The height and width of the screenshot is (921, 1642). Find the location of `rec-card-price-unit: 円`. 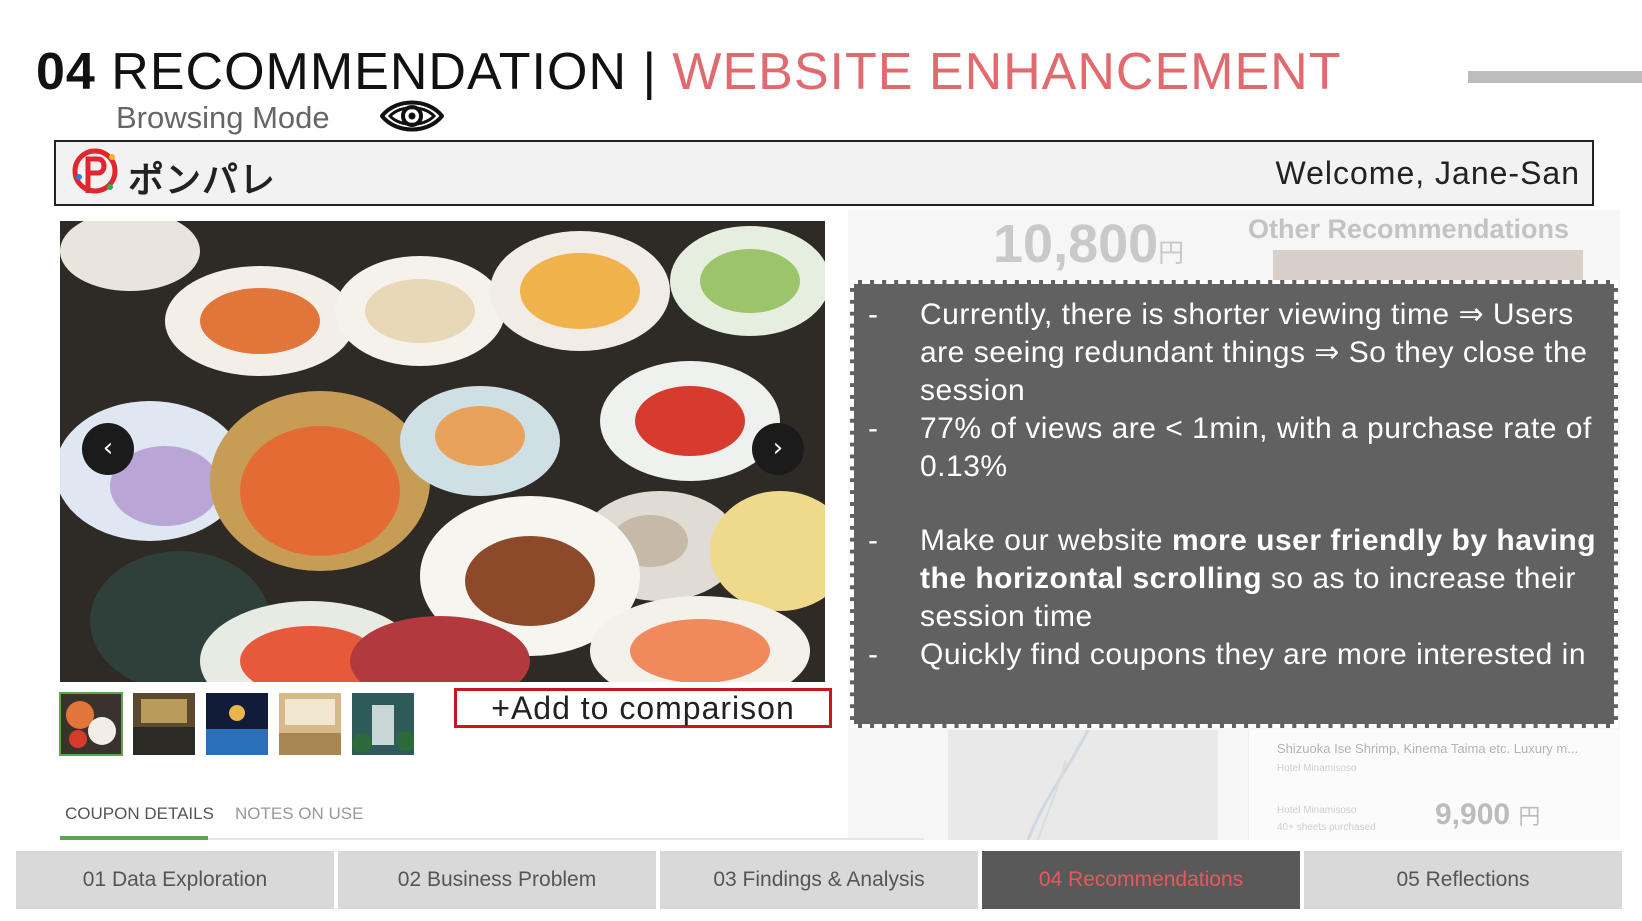

rec-card-price-unit: 円 is located at coordinates (1529, 816).